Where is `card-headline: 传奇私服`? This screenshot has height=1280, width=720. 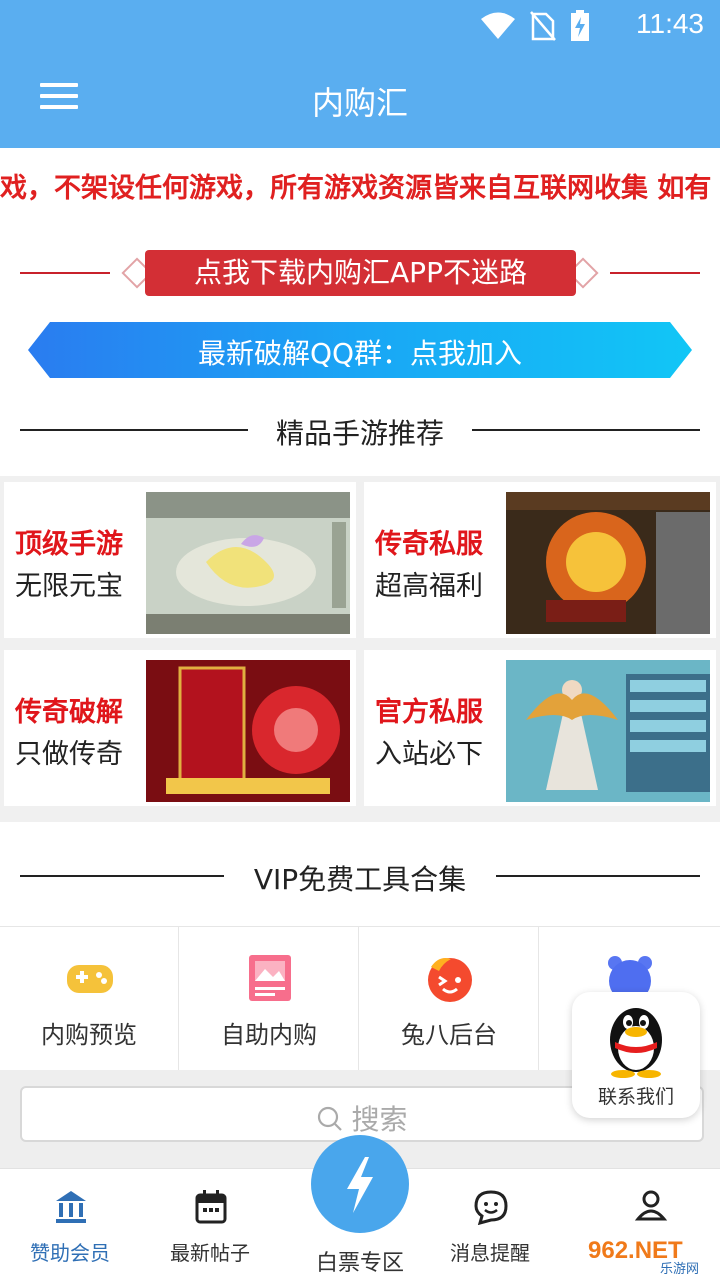 card-headline: 传奇私服 is located at coordinates (429, 544).